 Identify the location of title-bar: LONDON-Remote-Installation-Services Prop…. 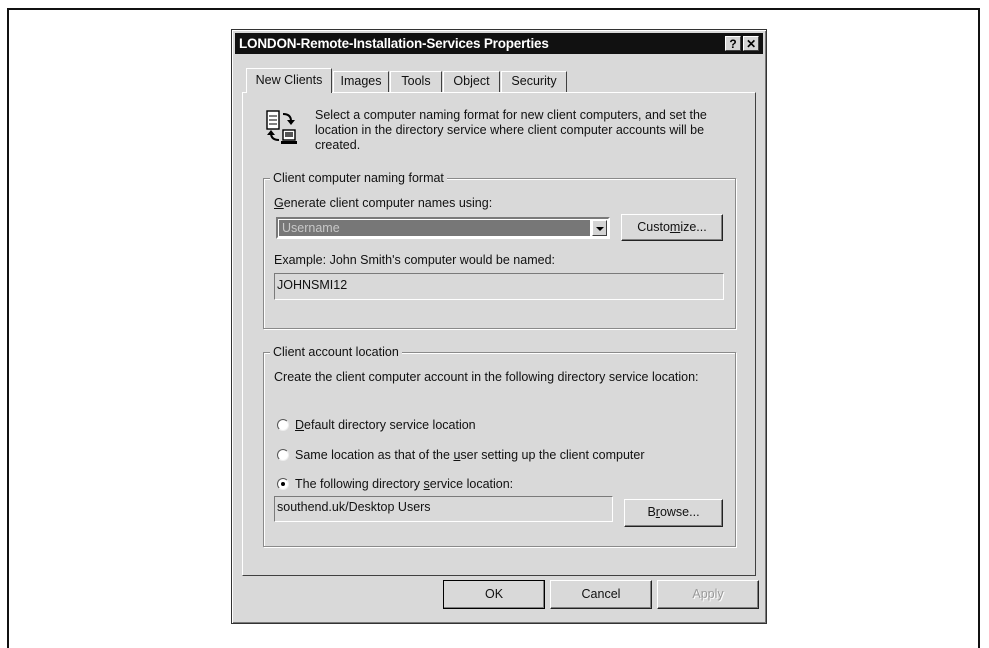
(499, 43).